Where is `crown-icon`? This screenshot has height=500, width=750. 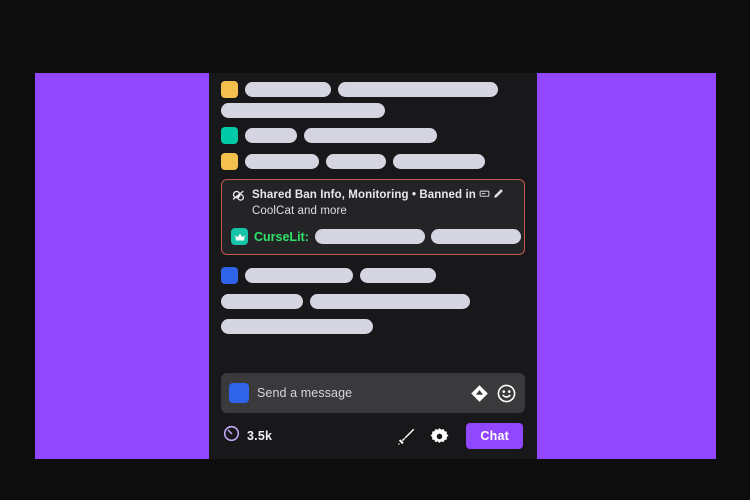 crown-icon is located at coordinates (239, 236).